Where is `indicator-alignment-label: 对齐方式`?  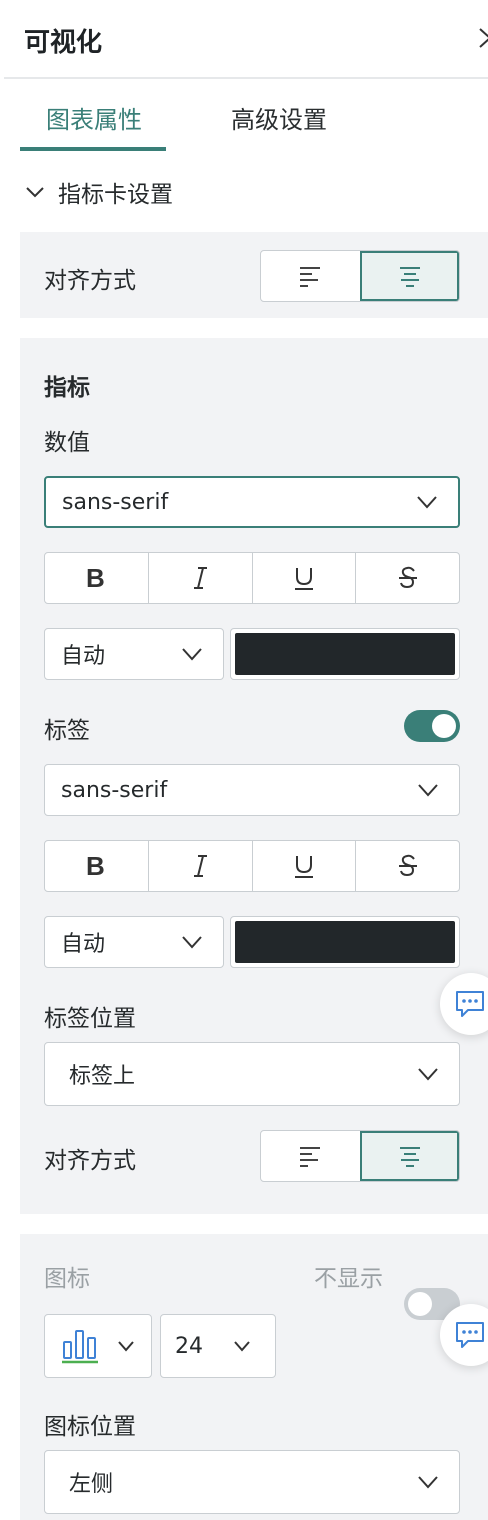 indicator-alignment-label: 对齐方式 is located at coordinates (90, 1161).